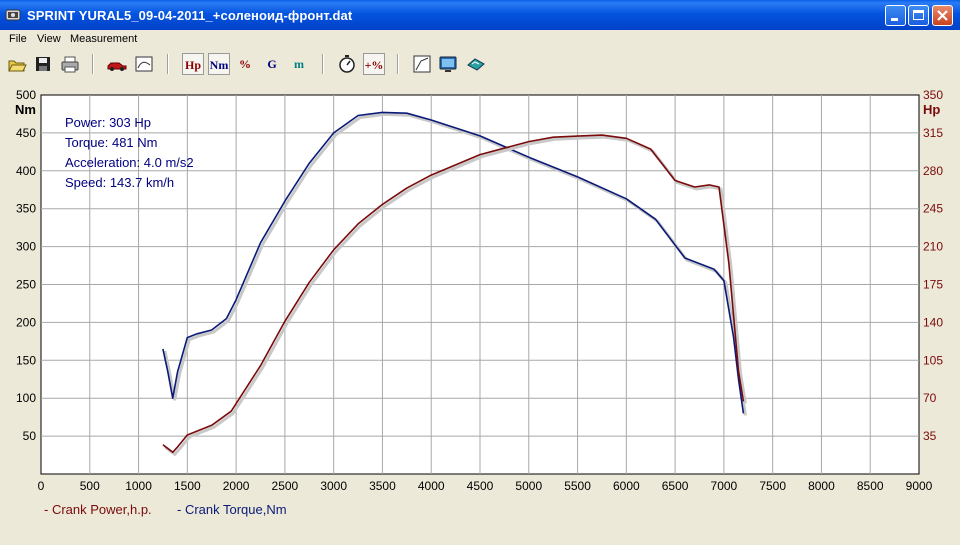  I want to click on y-right-tick-label: 140, so click(933, 322).